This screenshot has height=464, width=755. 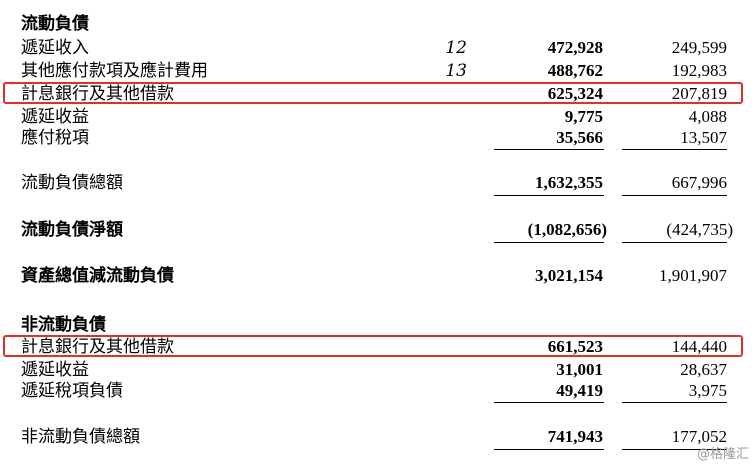 What do you see at coordinates (579, 137) in the screenshot?
I see `current-year-value: 35,566` at bounding box center [579, 137].